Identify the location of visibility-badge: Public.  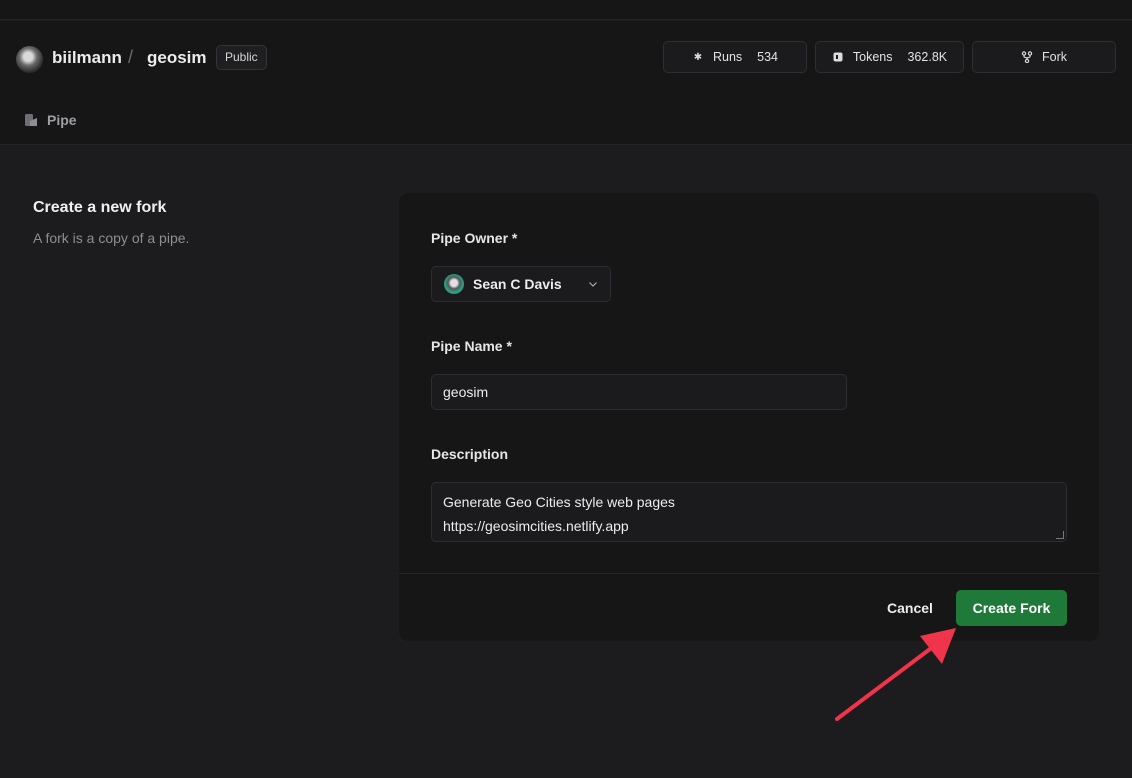
(241, 57).